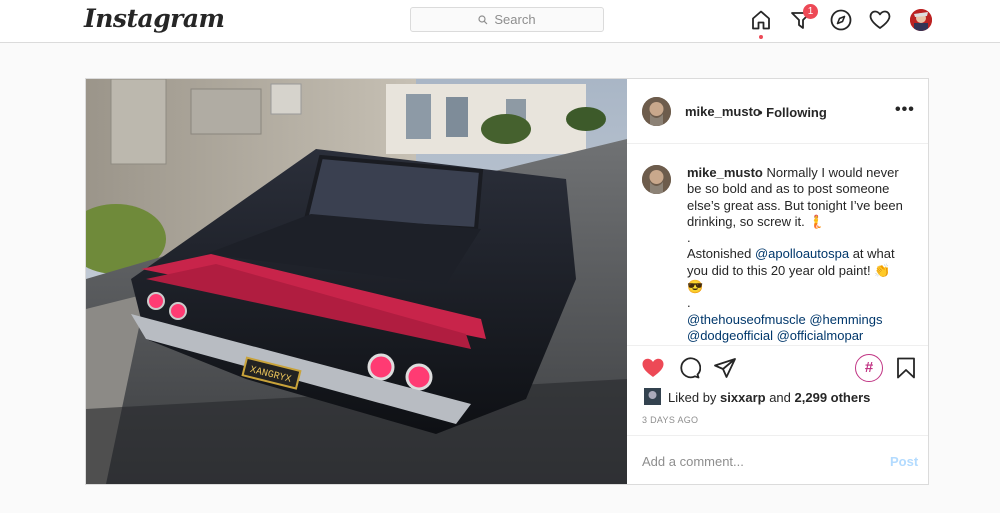 This screenshot has height=513, width=1000. Describe the element at coordinates (845, 319) in the screenshot. I see `tag-link: @hemmings` at that location.